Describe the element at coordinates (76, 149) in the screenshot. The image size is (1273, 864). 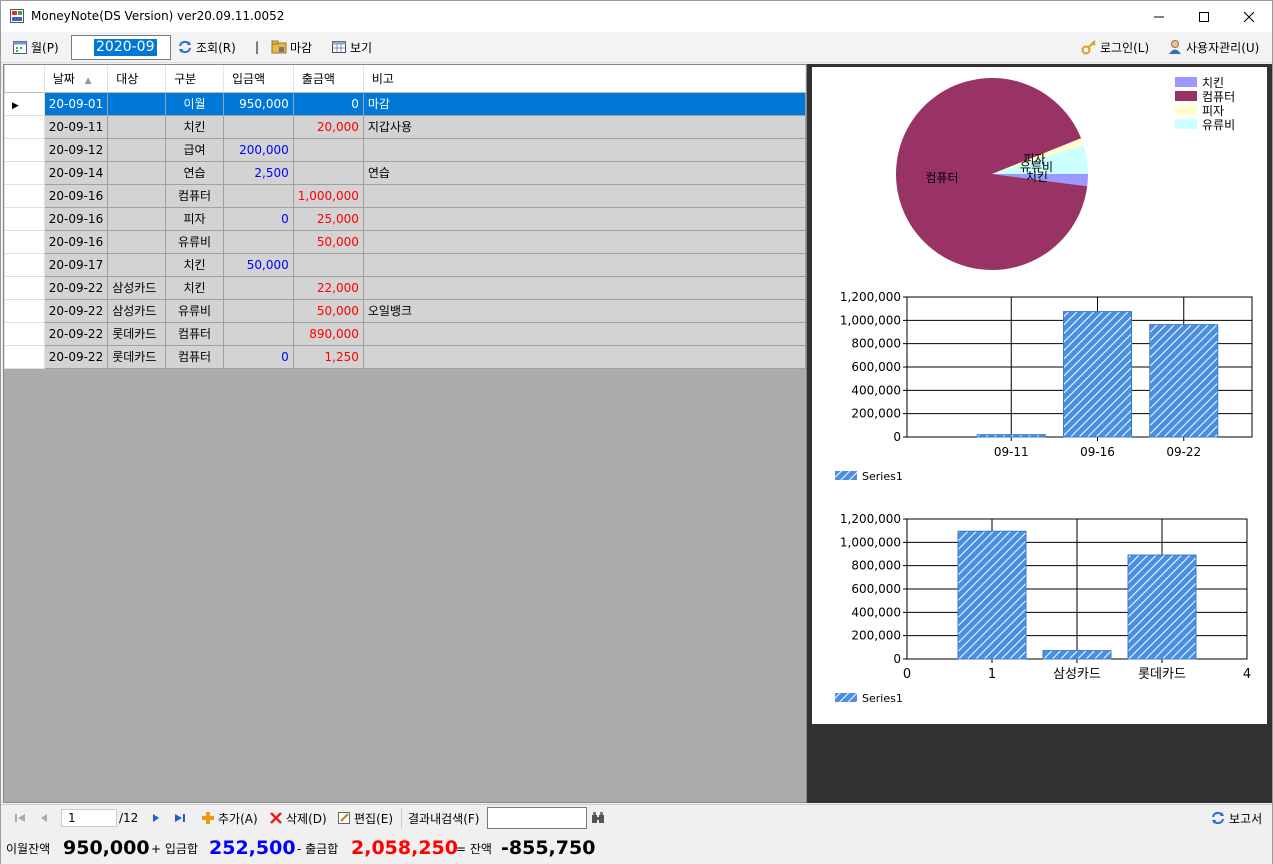
I see `cell-date: 20-09-12` at that location.